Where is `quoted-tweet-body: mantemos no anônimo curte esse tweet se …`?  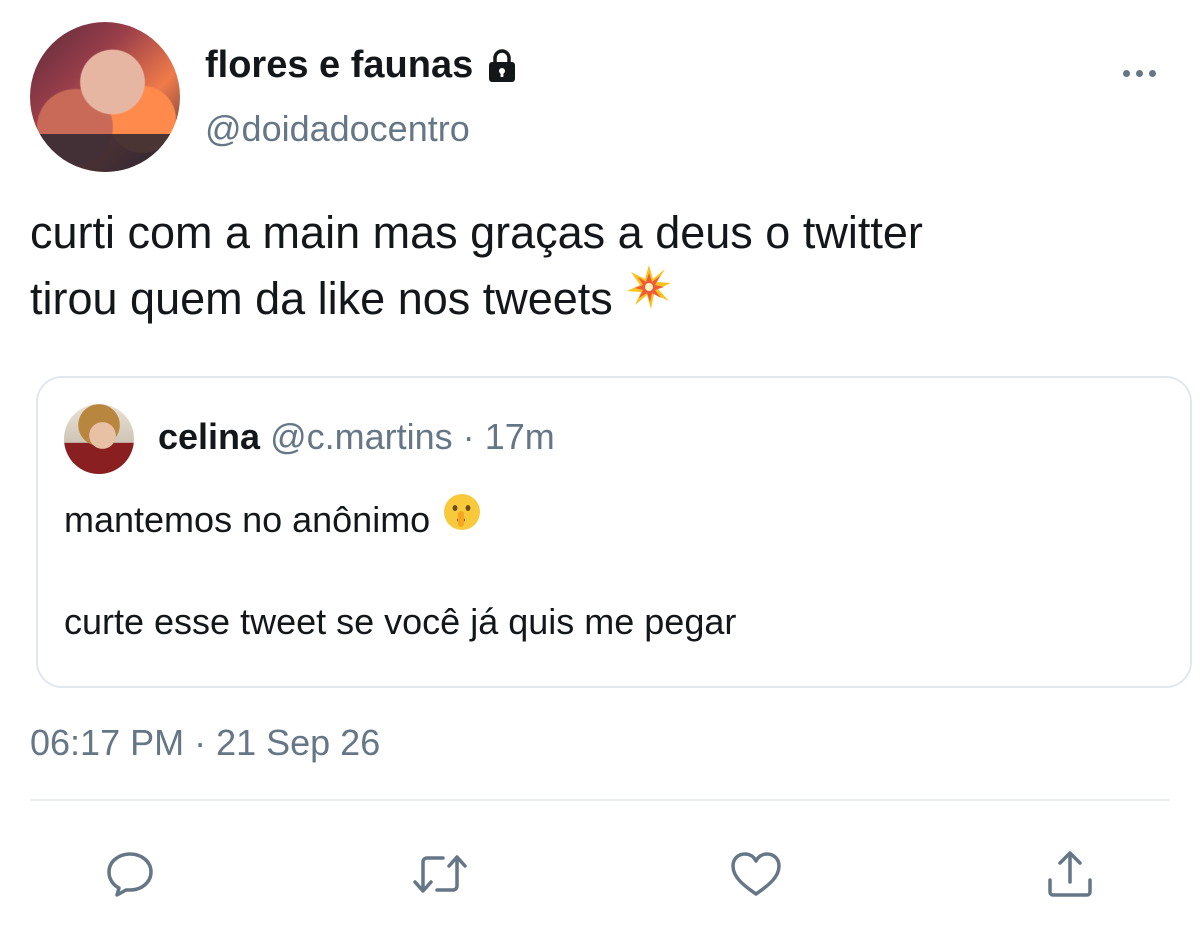
quoted-tweet-body: mantemos no anônimo curte esse tweet se … is located at coordinates (400, 570).